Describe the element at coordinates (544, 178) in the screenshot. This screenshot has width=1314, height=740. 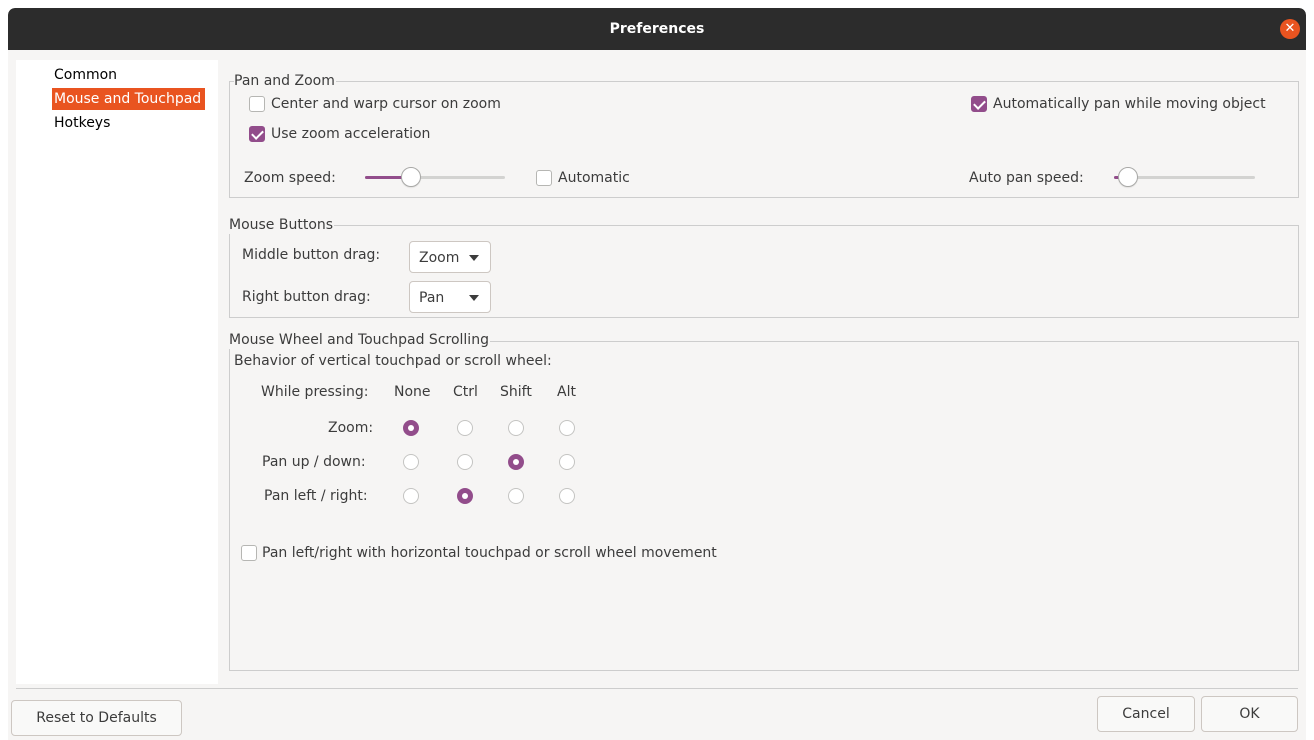
I see `automatic-checkbox` at that location.